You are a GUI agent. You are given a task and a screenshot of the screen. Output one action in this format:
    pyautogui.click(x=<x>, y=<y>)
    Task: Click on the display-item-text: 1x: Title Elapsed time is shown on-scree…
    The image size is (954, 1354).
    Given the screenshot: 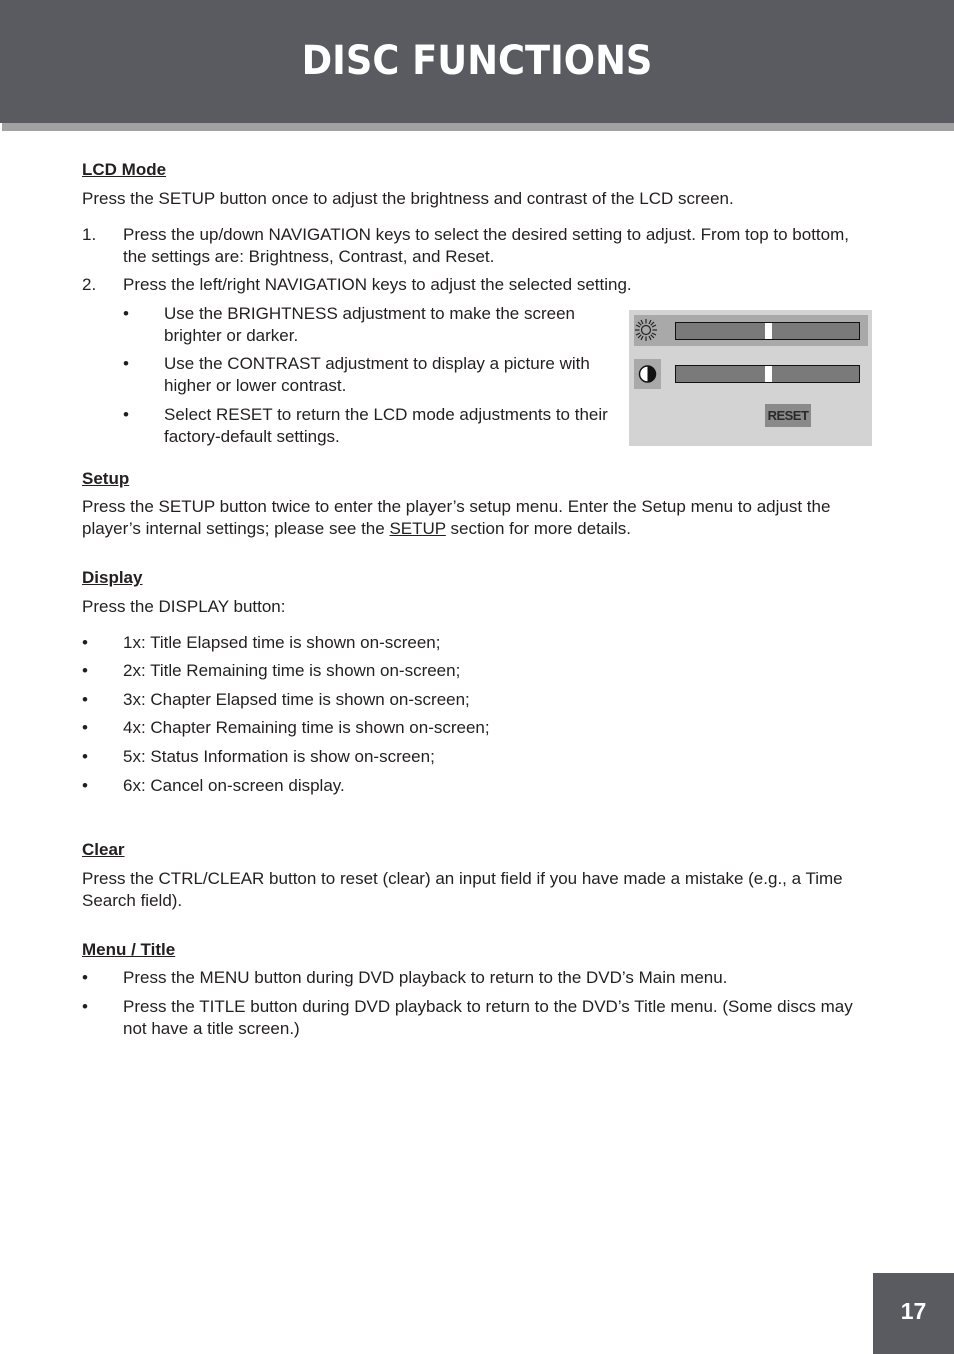 What is the action you would take?
    pyautogui.click(x=282, y=642)
    